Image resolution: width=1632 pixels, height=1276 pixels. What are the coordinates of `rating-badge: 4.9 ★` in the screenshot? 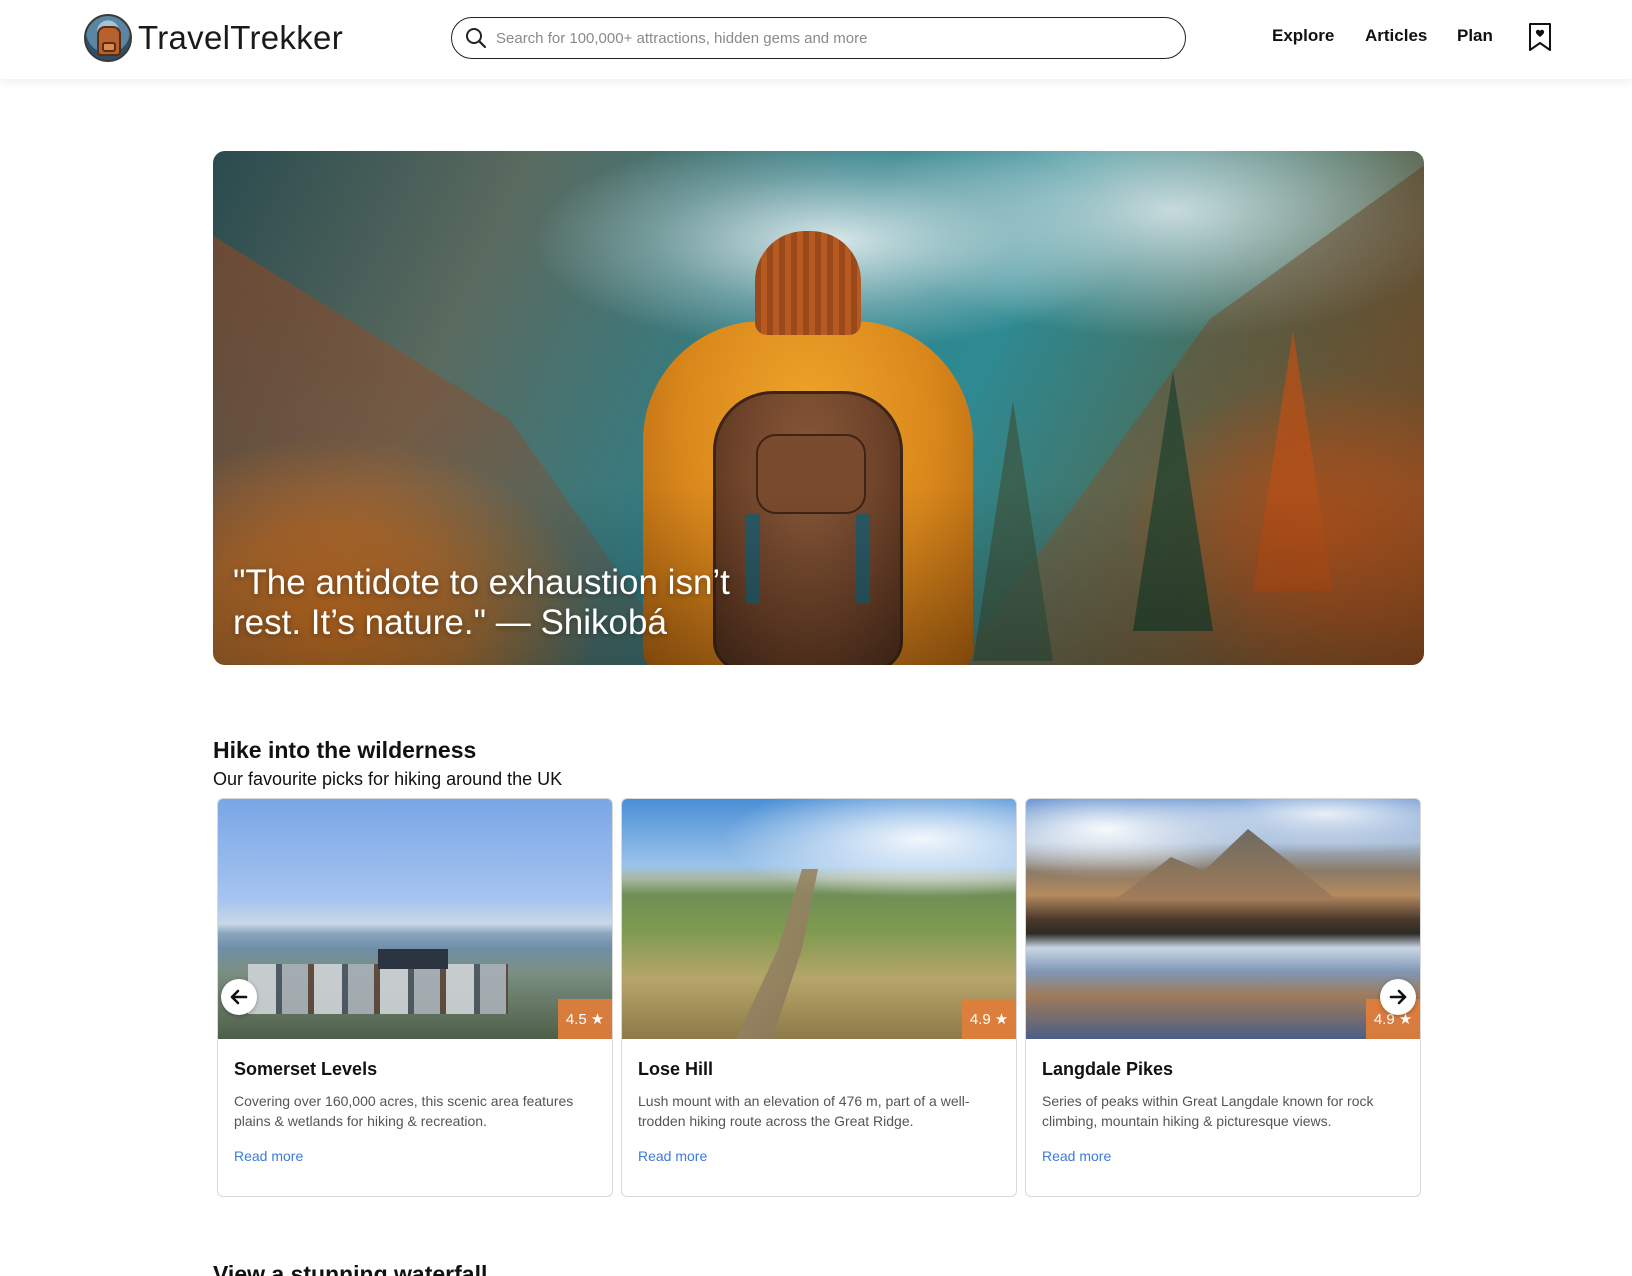 It's located at (989, 1019).